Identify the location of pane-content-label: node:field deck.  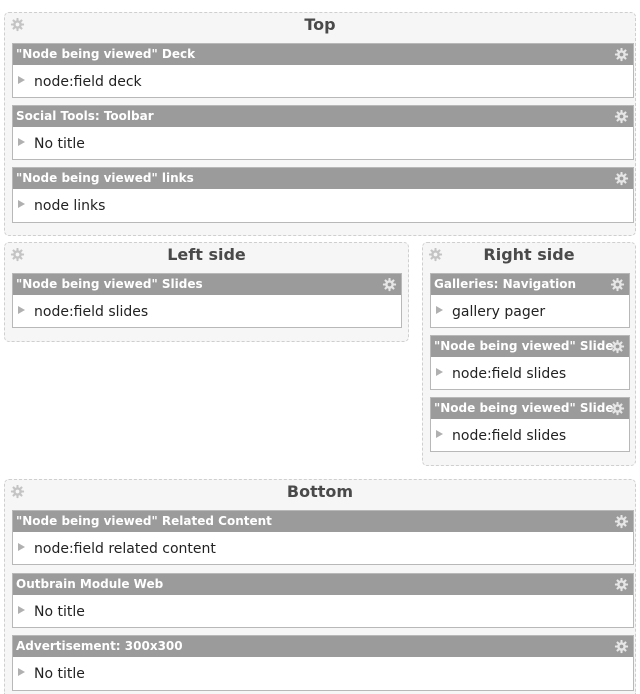
(88, 82).